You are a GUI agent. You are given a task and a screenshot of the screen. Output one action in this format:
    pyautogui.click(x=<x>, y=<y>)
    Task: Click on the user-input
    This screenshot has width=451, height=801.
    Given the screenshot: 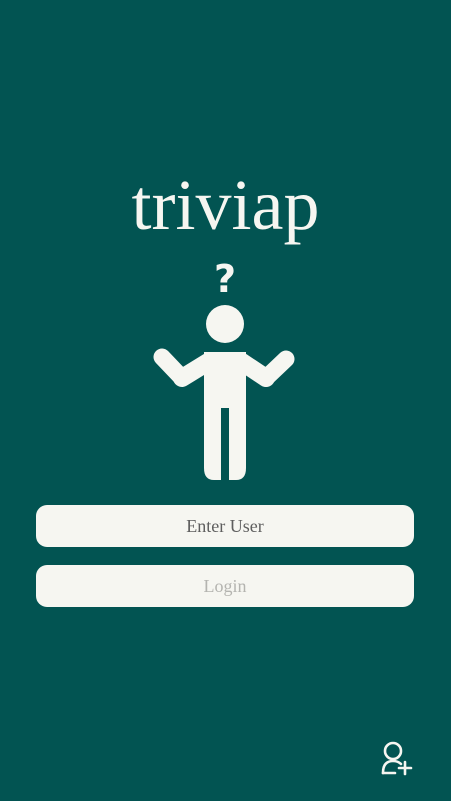 What is the action you would take?
    pyautogui.click(x=225, y=526)
    